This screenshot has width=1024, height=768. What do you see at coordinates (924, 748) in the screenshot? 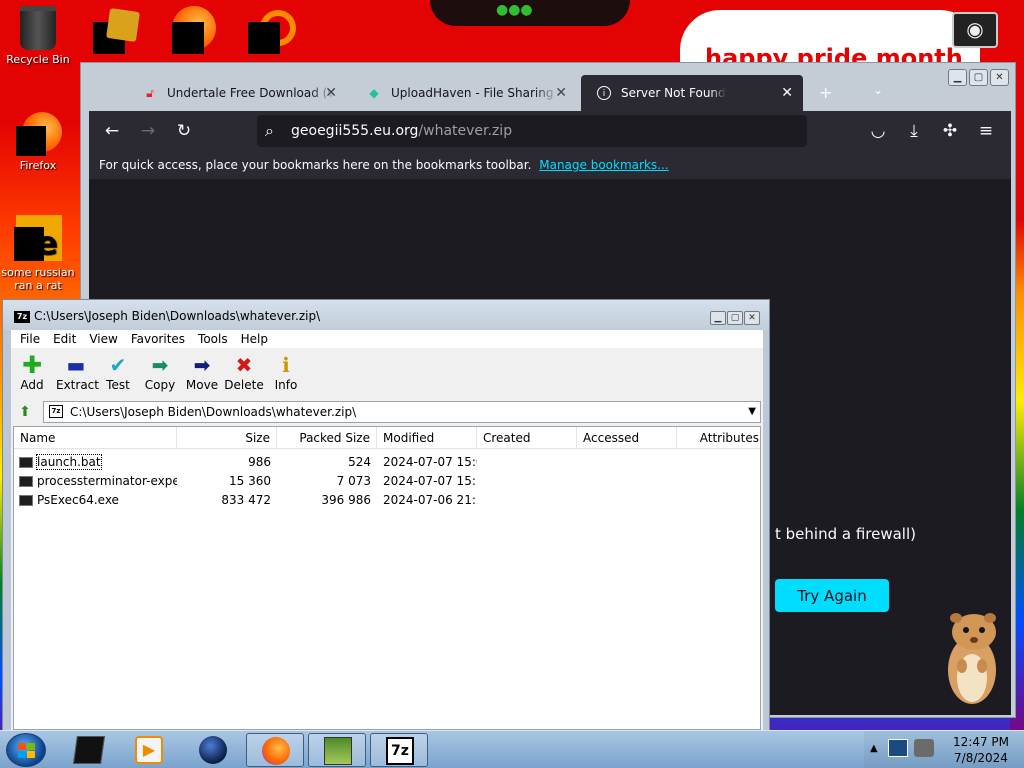
I see `volume-icon` at bounding box center [924, 748].